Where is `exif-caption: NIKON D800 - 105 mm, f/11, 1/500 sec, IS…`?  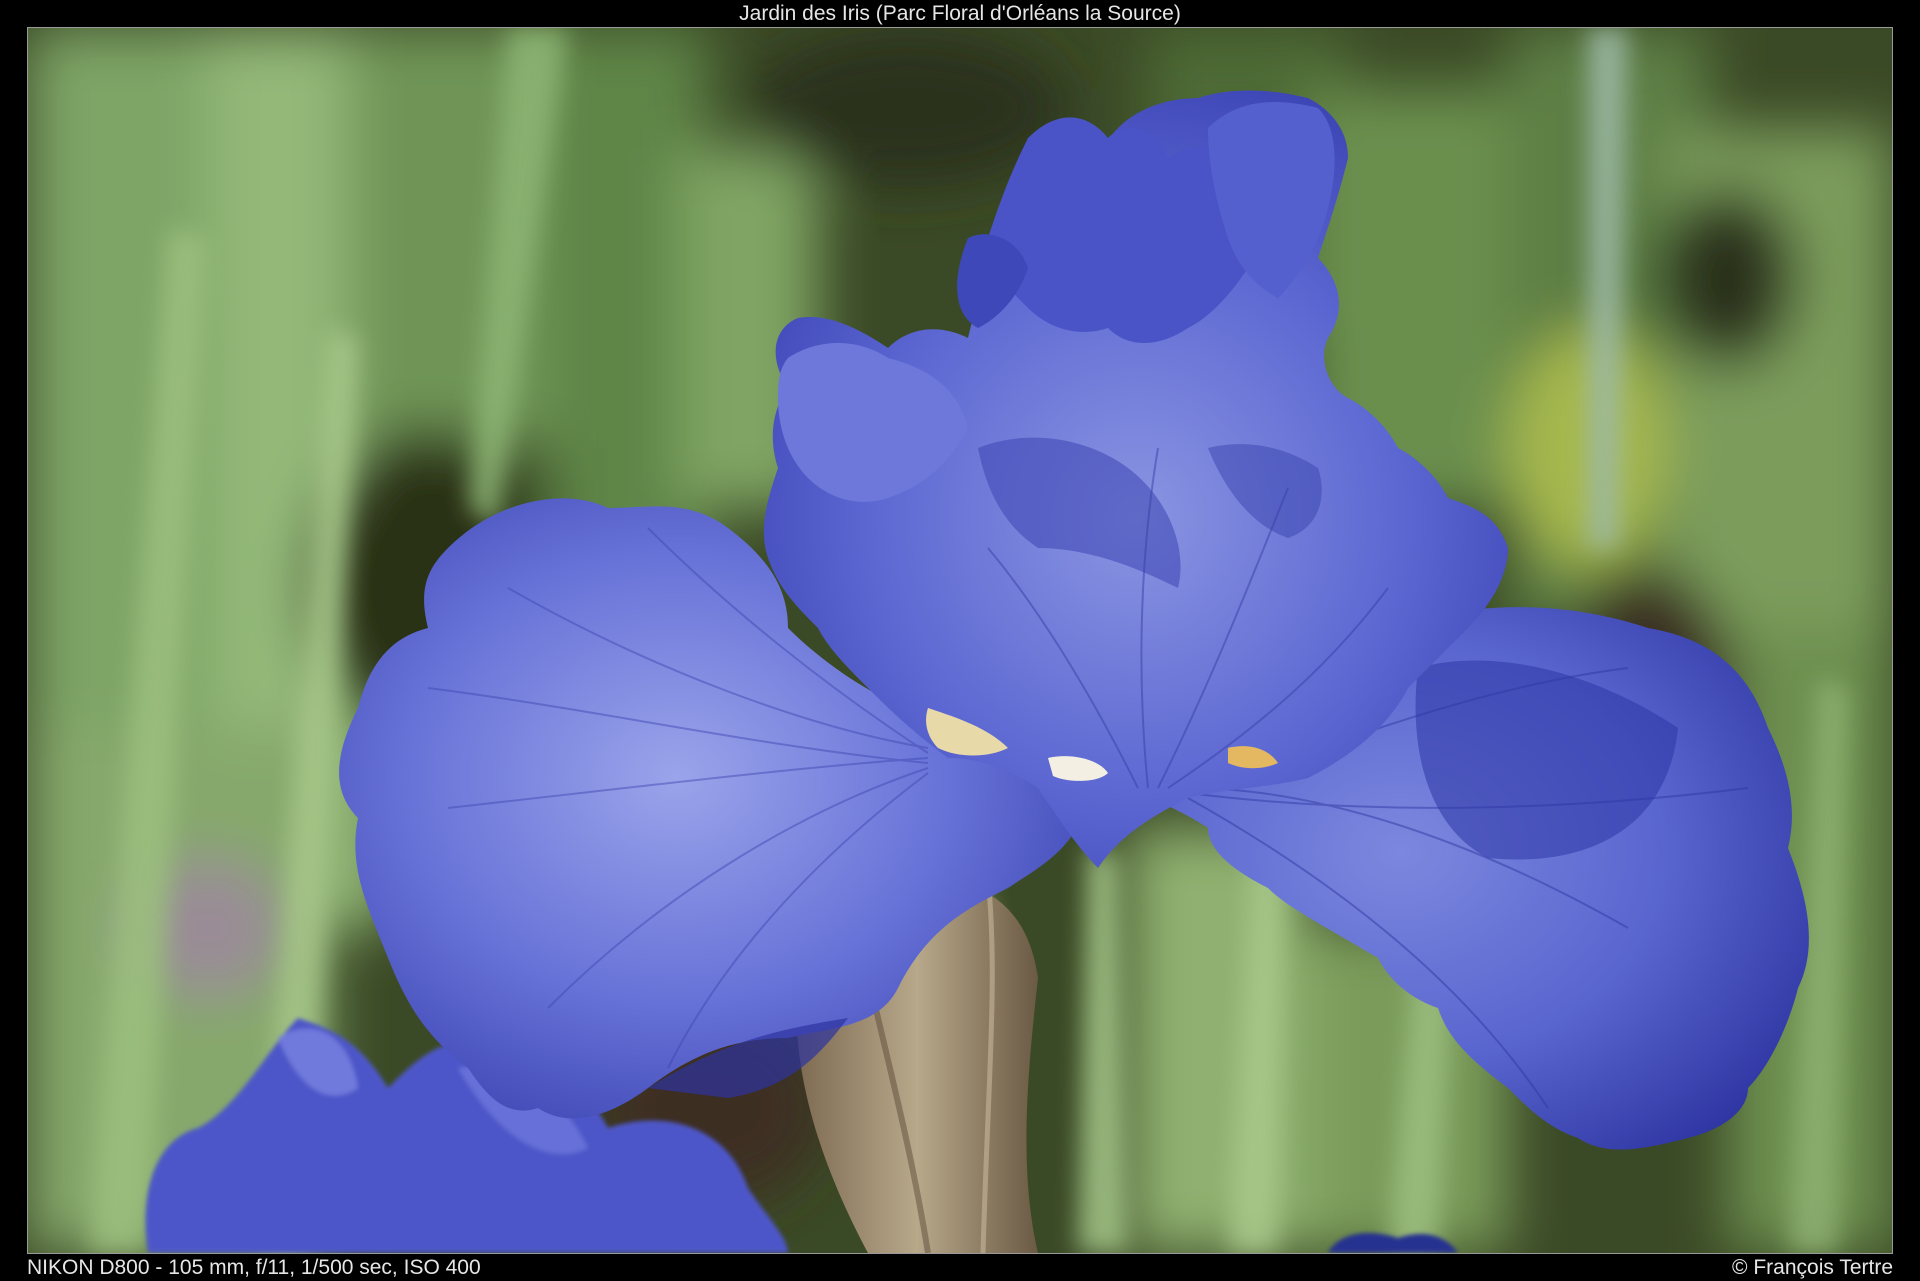
exif-caption: NIKON D800 - 105 mm, f/11, 1/500 sec, IS… is located at coordinates (254, 1267).